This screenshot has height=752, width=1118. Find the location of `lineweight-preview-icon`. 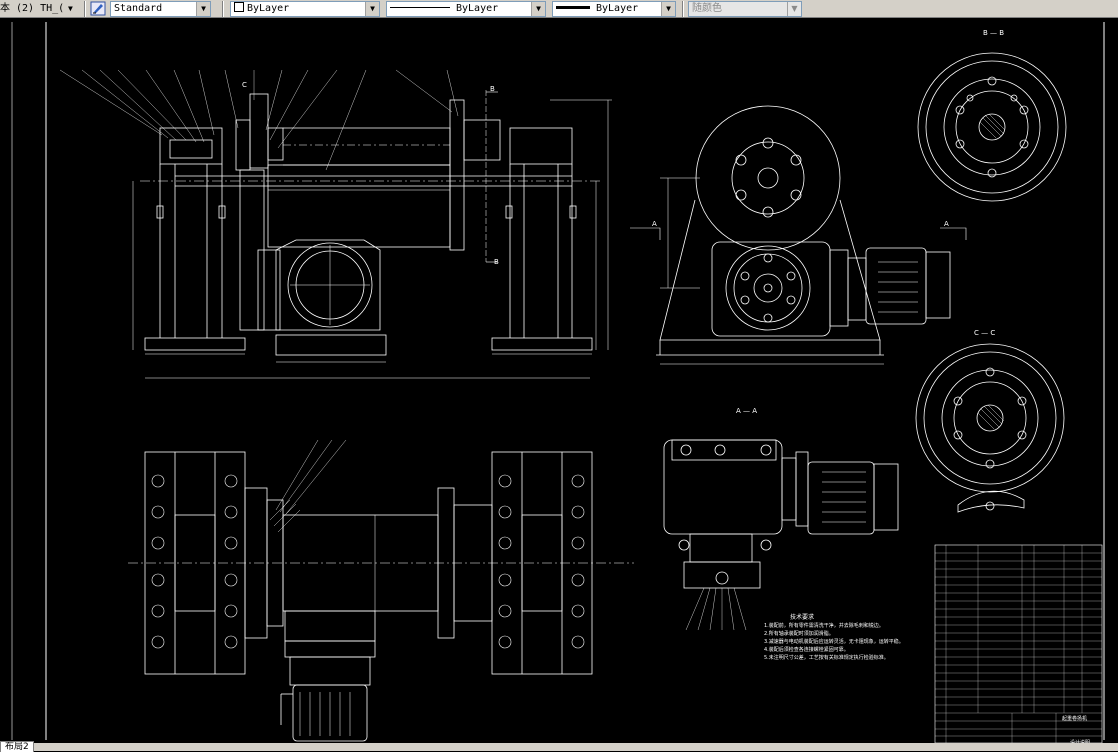

lineweight-preview-icon is located at coordinates (573, 7).